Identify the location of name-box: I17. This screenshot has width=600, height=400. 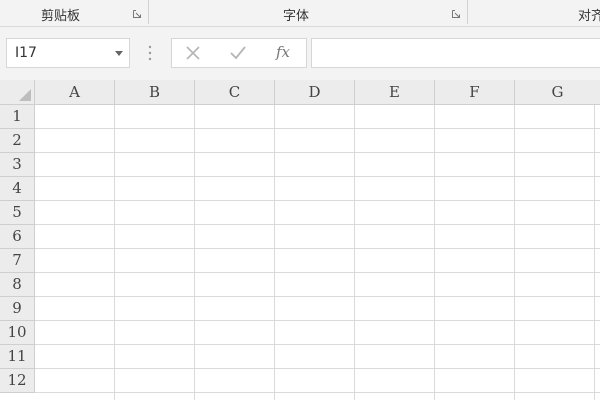
(68, 53).